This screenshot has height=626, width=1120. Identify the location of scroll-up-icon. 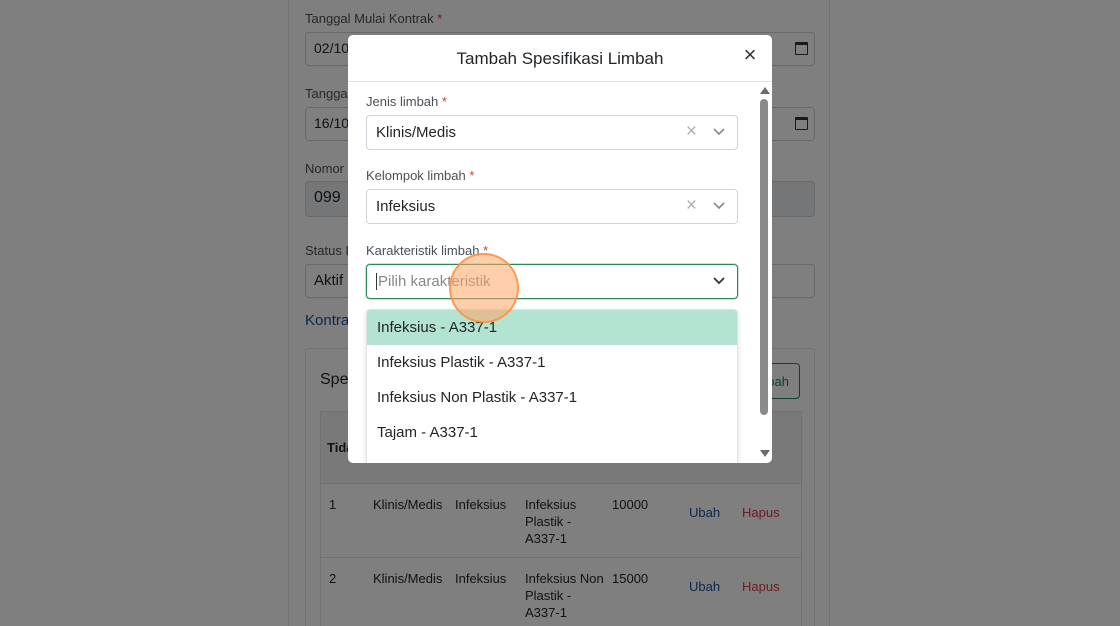
(765, 90).